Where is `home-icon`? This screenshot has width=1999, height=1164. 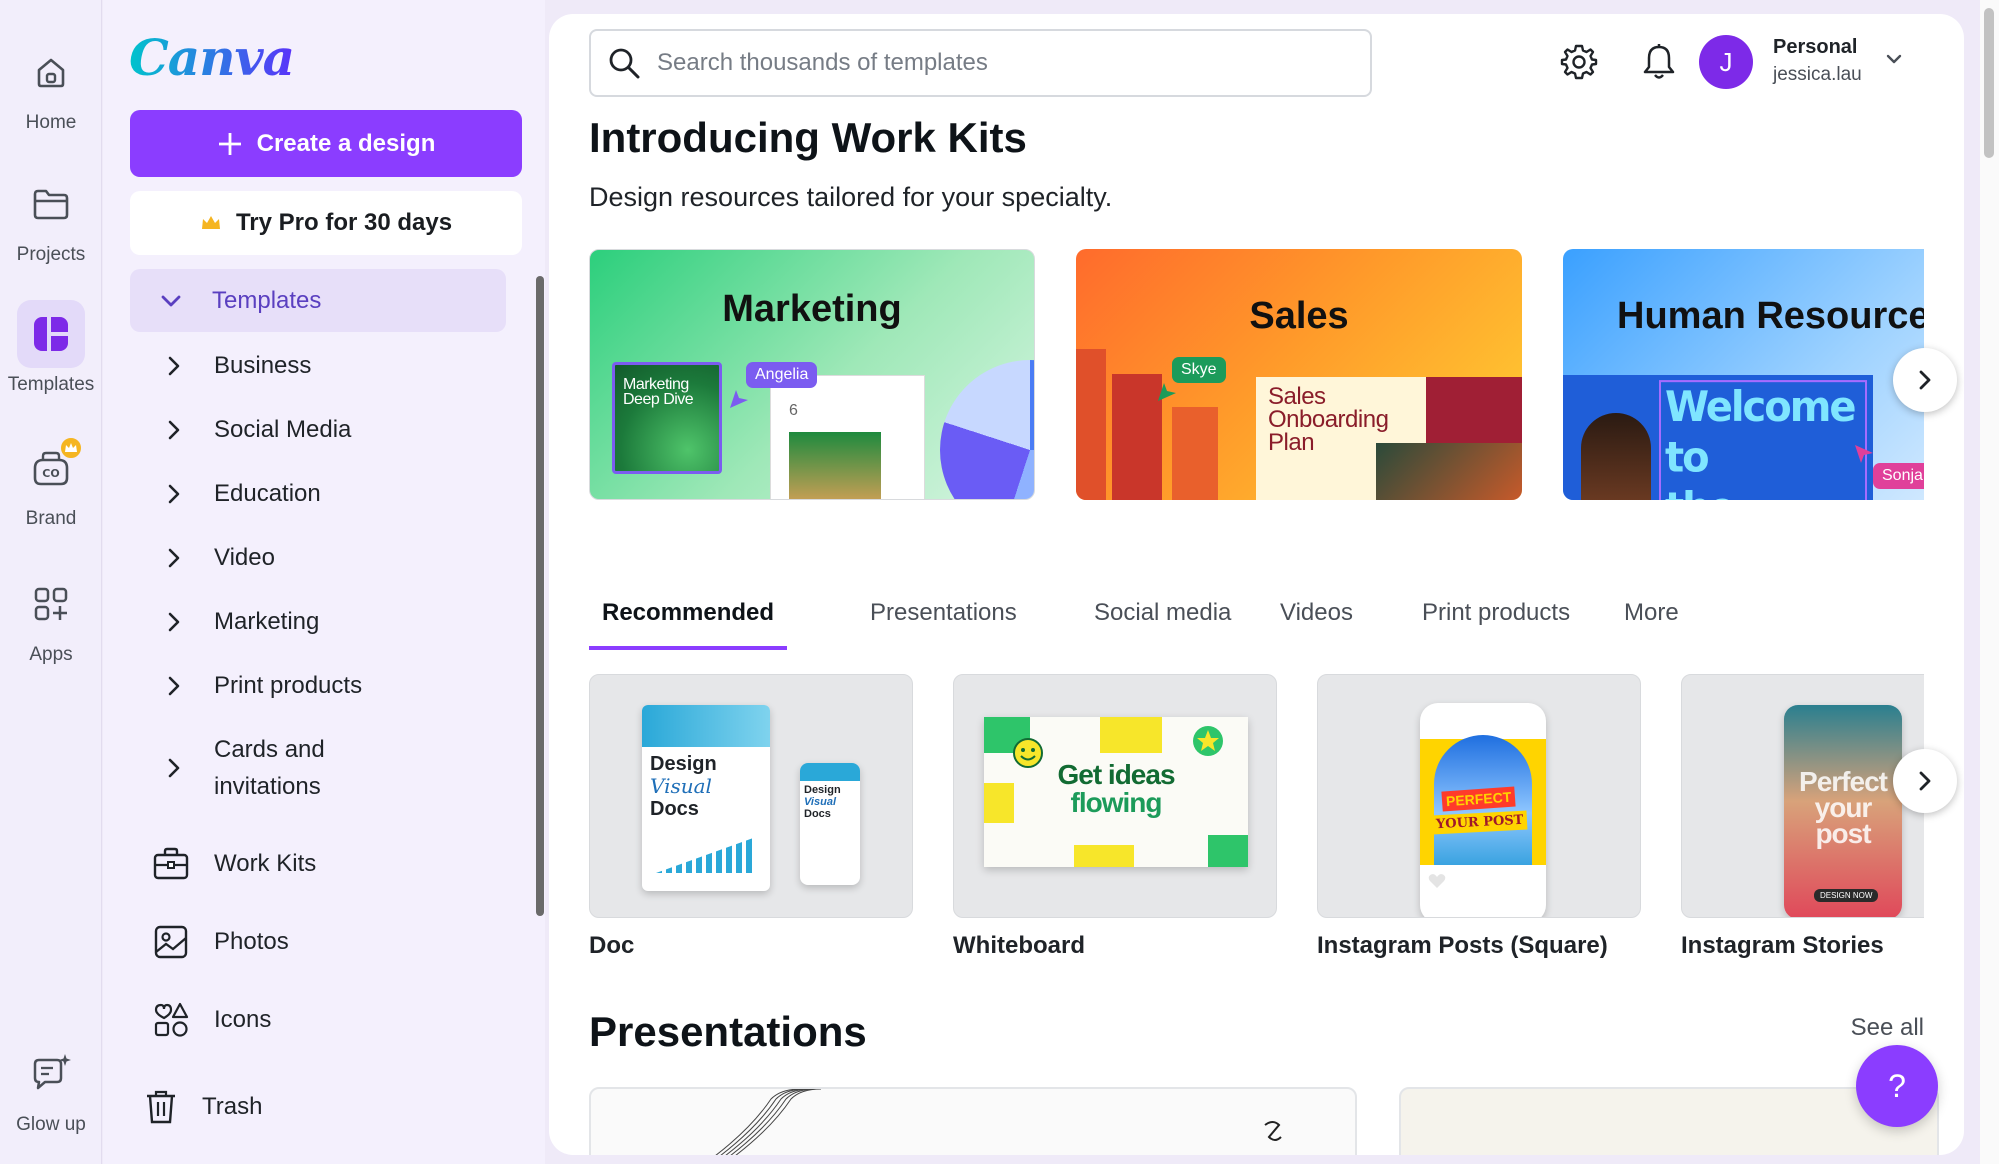
home-icon is located at coordinates (51, 72).